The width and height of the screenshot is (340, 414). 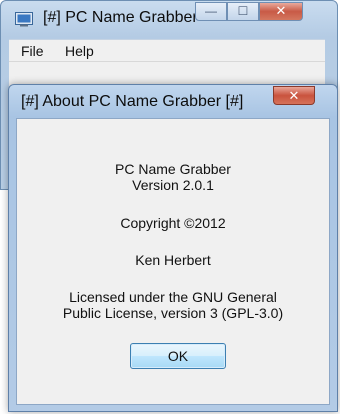 I want to click on version-text: Version 2.0.1, so click(x=173, y=185).